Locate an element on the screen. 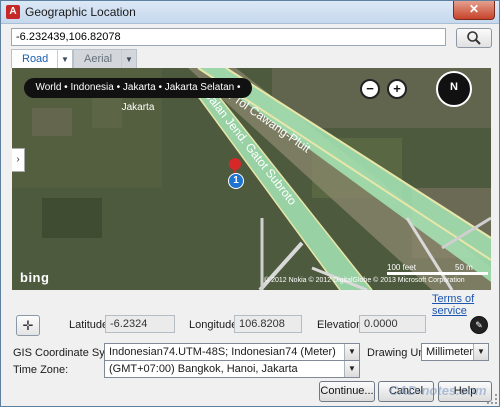 Image resolution: width=500 pixels, height=407 pixels. longitude-field is located at coordinates (268, 324).